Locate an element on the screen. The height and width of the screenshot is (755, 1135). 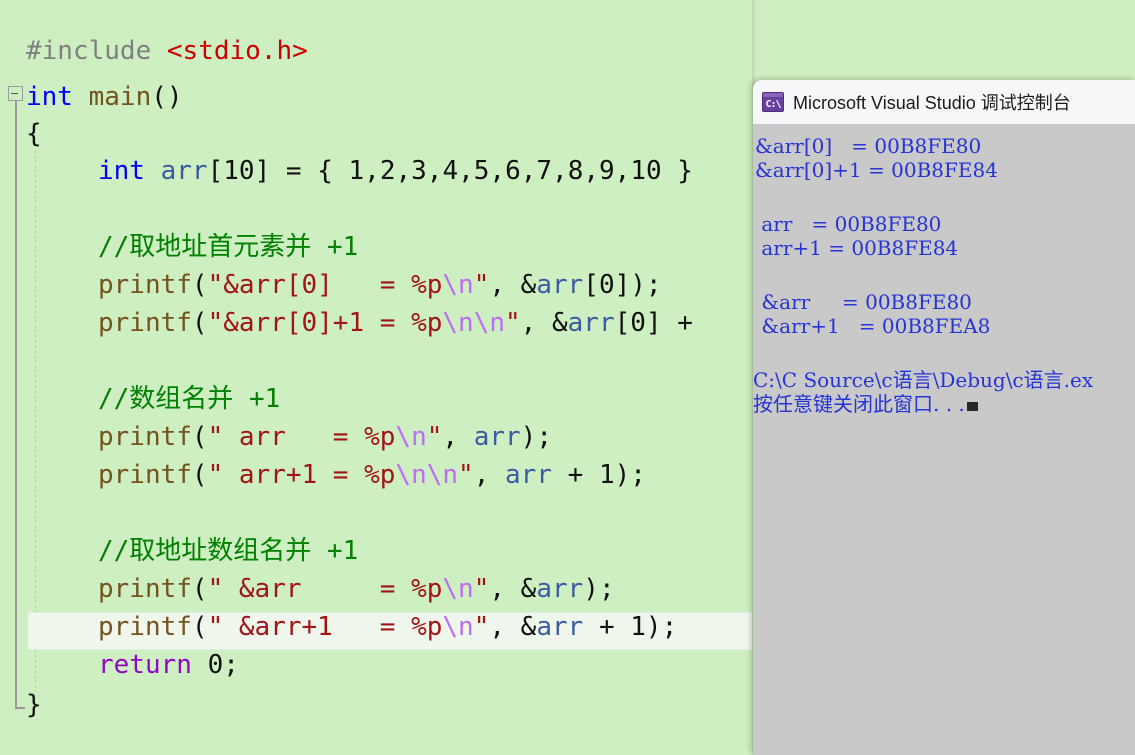
console-output-line-1: &arr[0] = 00B8FE80 is located at coordinates (868, 146).